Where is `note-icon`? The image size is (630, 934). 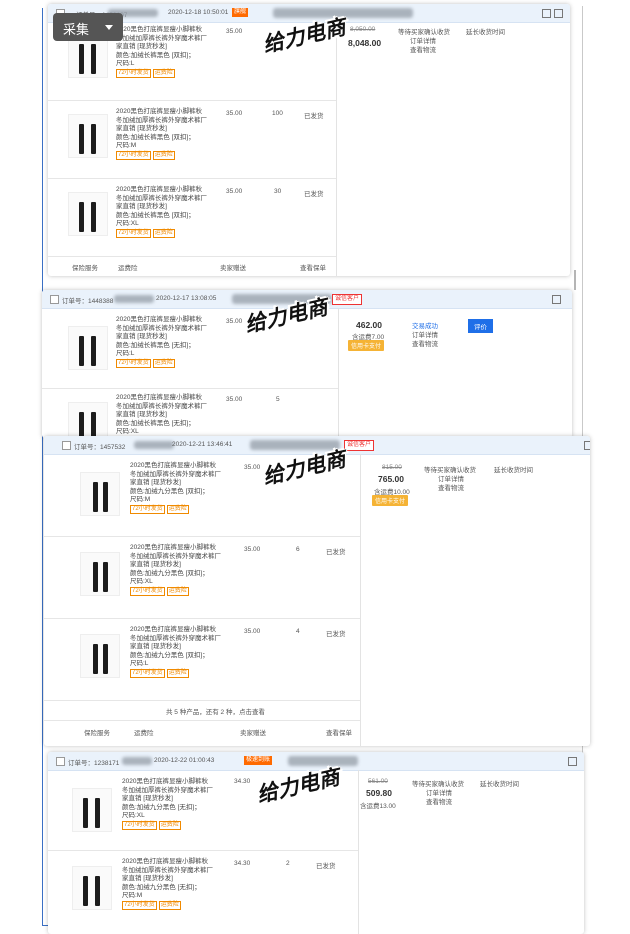
note-icon is located at coordinates (546, 13).